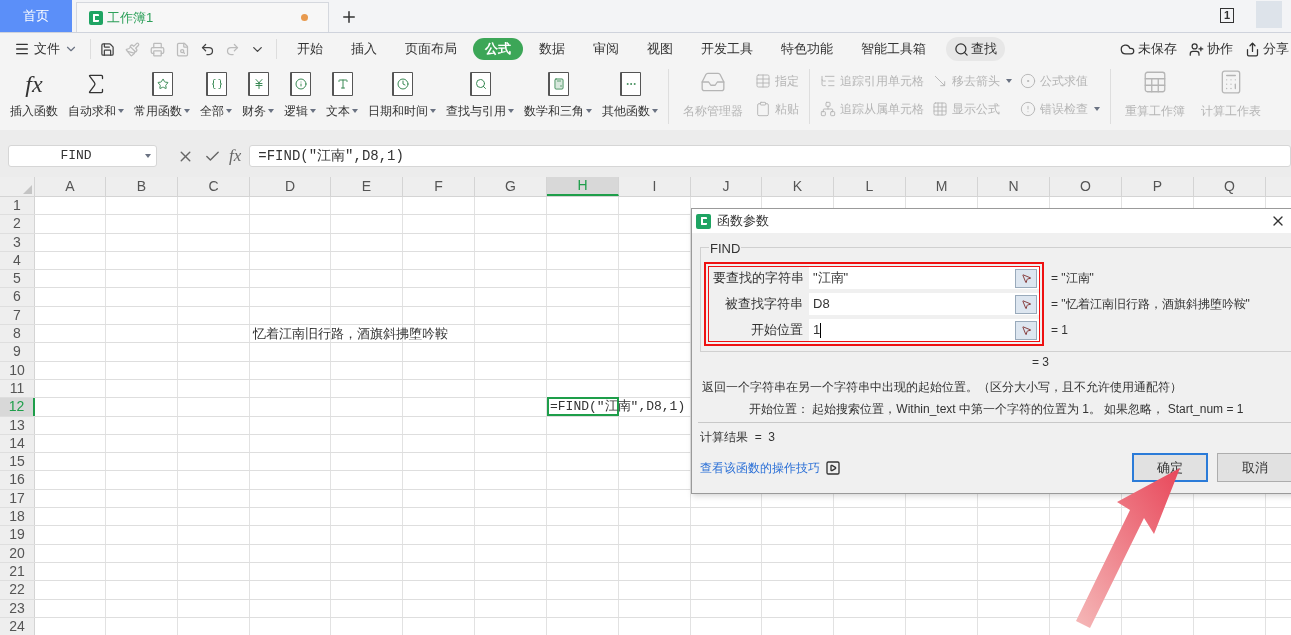 Image resolution: width=1291 pixels, height=635 pixels. I want to click on ribbon-button: 查找与引用, so click(480, 94).